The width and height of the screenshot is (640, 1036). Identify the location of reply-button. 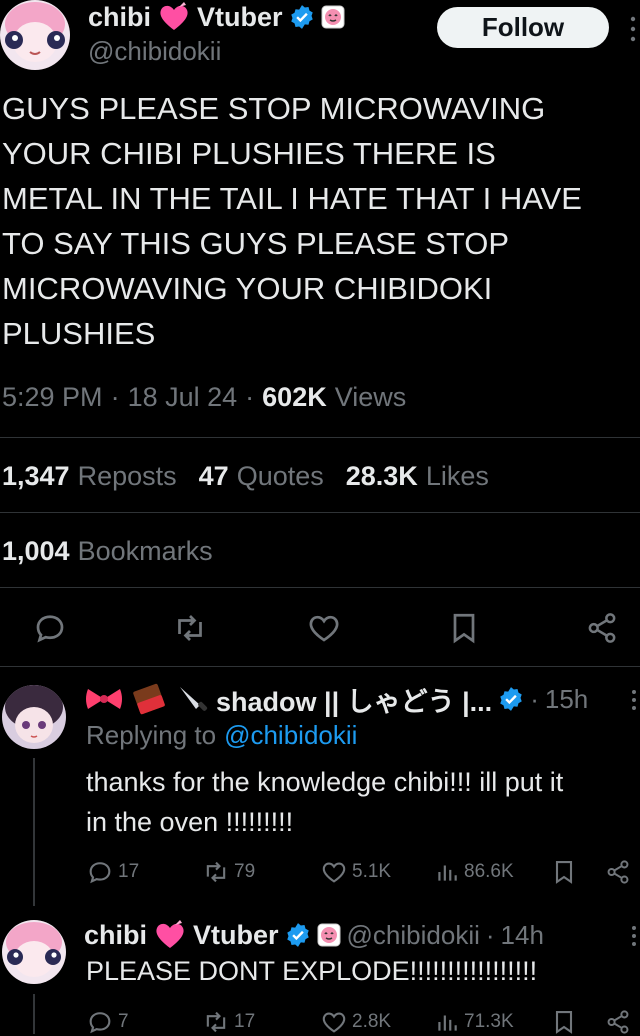
(50, 628).